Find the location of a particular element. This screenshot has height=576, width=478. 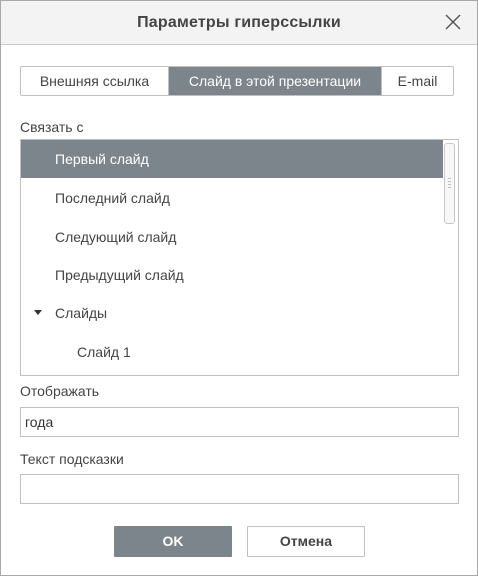

tree-item-previous-slide: Предыдущий слайд is located at coordinates (232, 275).